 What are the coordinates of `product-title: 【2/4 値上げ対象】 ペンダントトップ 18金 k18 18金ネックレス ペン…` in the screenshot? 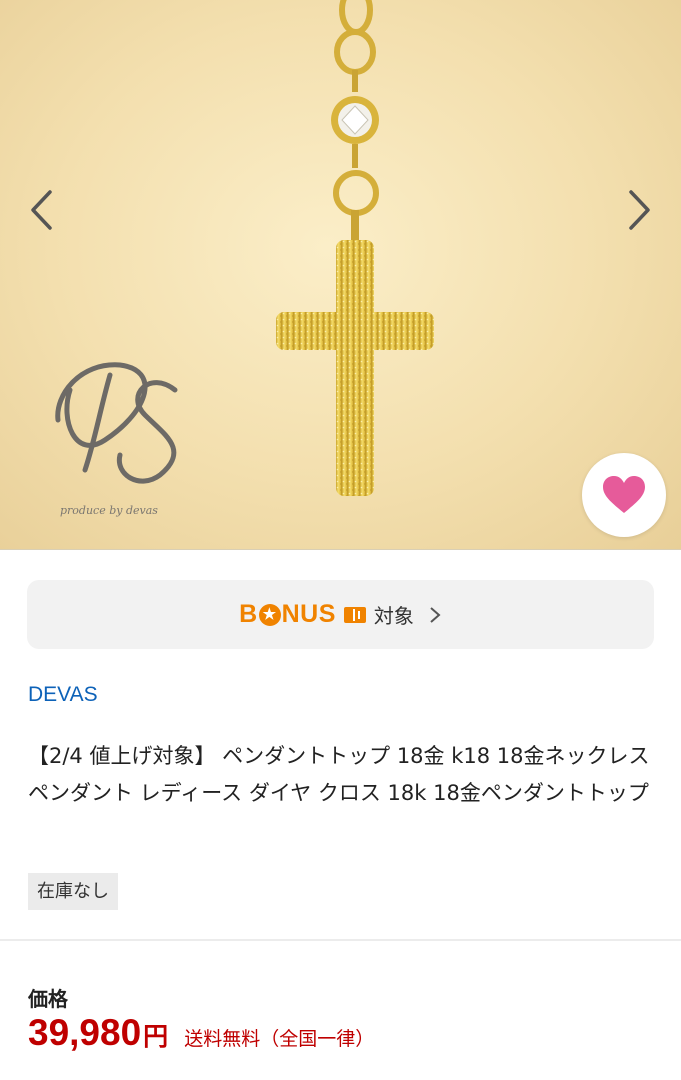 It's located at (339, 774).